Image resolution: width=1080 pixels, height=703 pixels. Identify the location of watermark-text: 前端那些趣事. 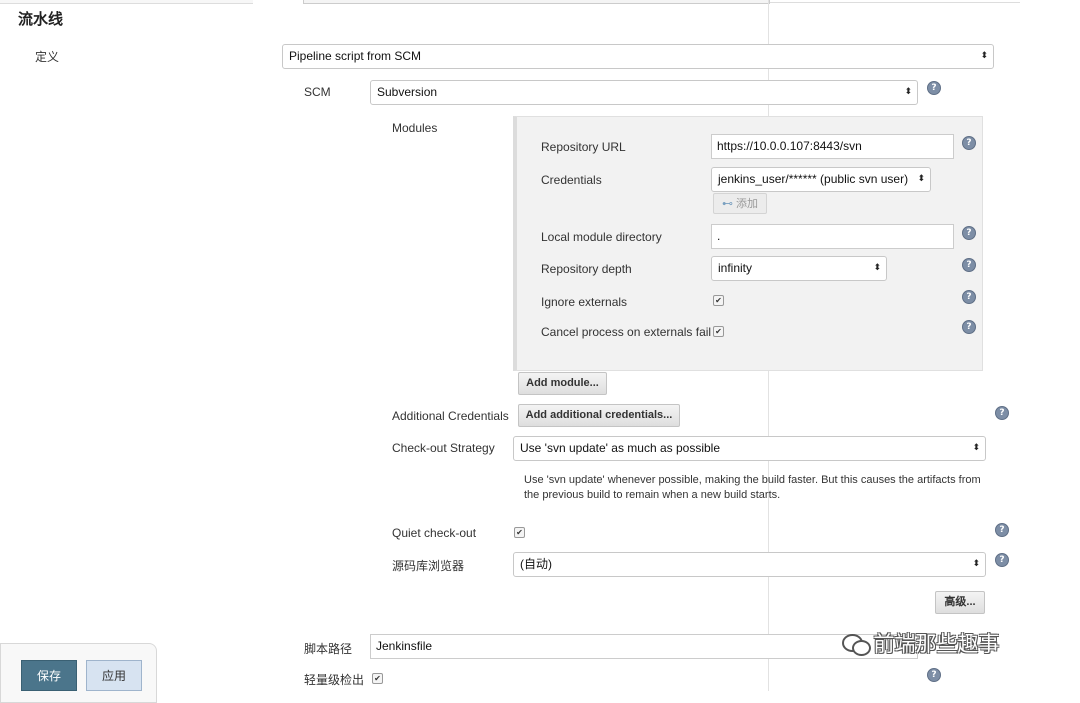
(936, 644).